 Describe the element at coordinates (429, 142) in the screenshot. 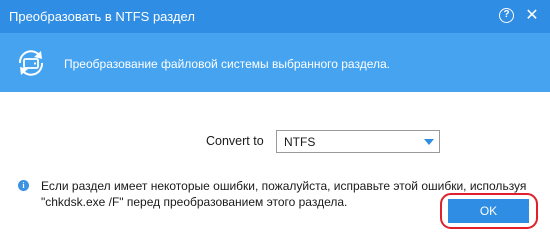

I see `chevron-down-icon` at that location.